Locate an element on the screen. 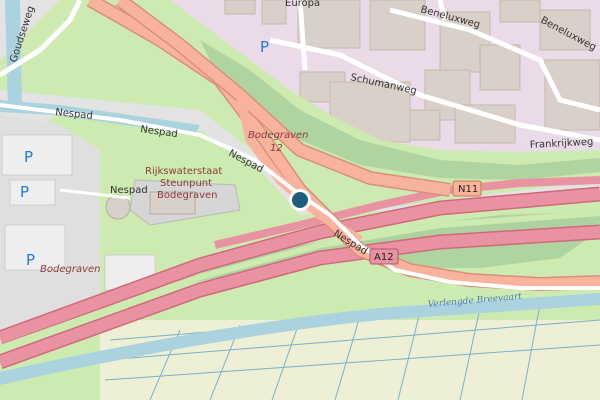 This screenshot has height=400, width=600. poi-label-rijkswaterstaat: Rijkswaterstaat is located at coordinates (183, 171).